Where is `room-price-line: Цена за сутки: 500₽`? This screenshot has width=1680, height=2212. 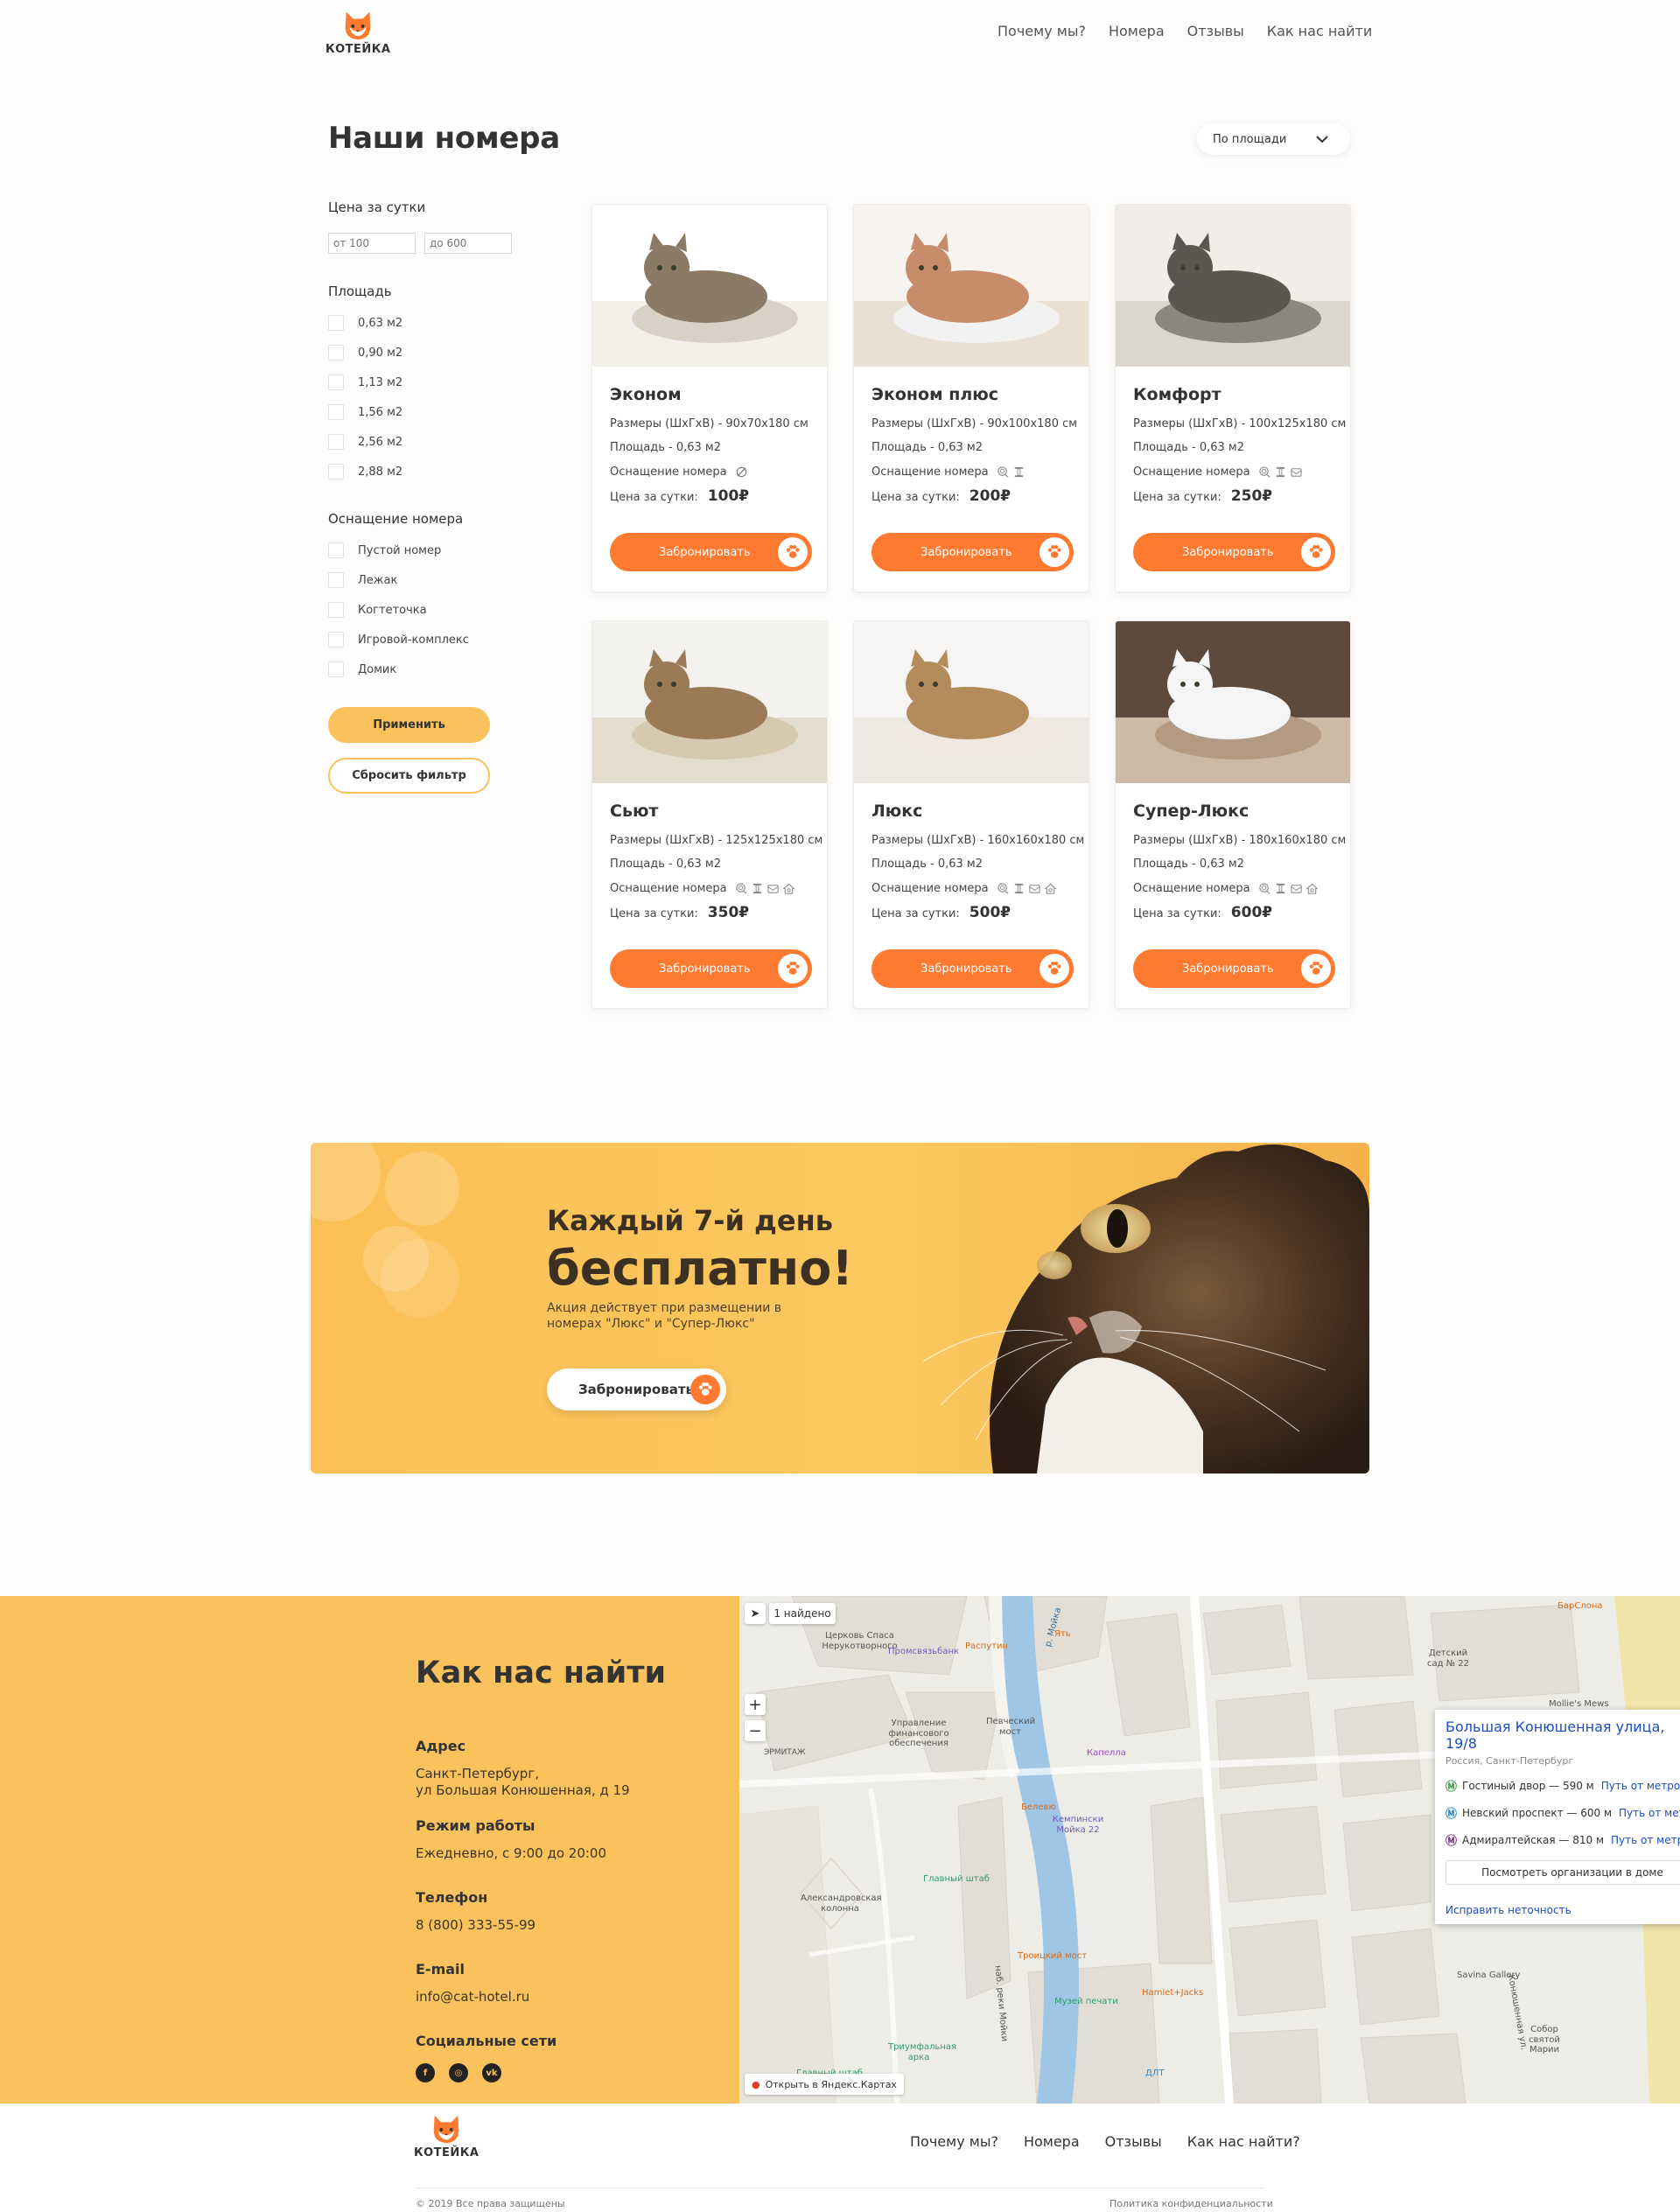
room-price-line: Цена за сутки: 500₽ is located at coordinates (971, 912).